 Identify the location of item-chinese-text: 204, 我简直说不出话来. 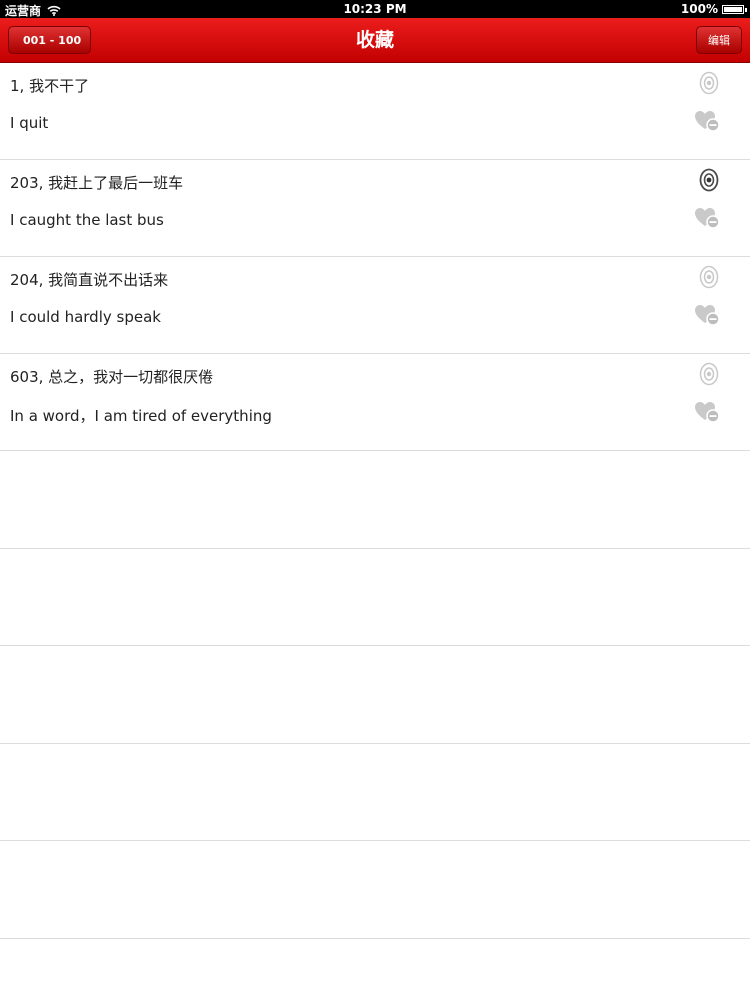
(89, 280).